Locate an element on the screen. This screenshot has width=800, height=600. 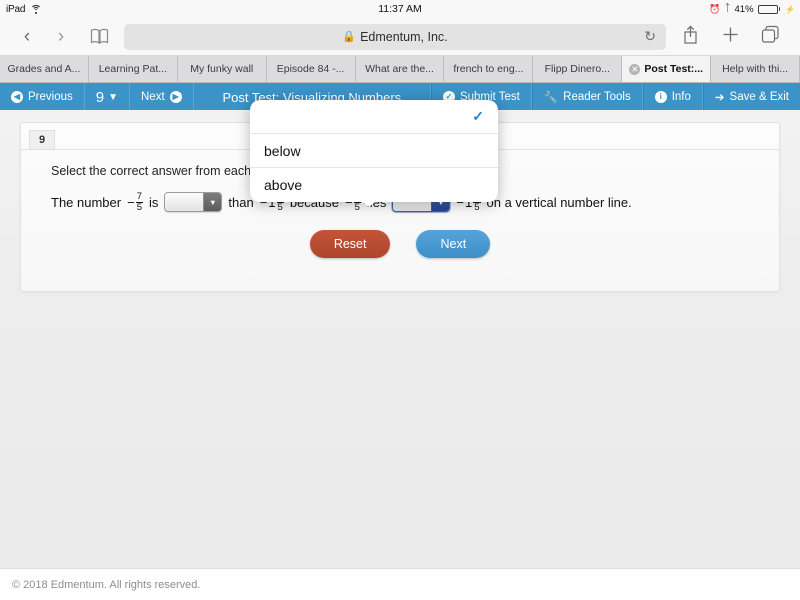
share-button is located at coordinates (690, 37).